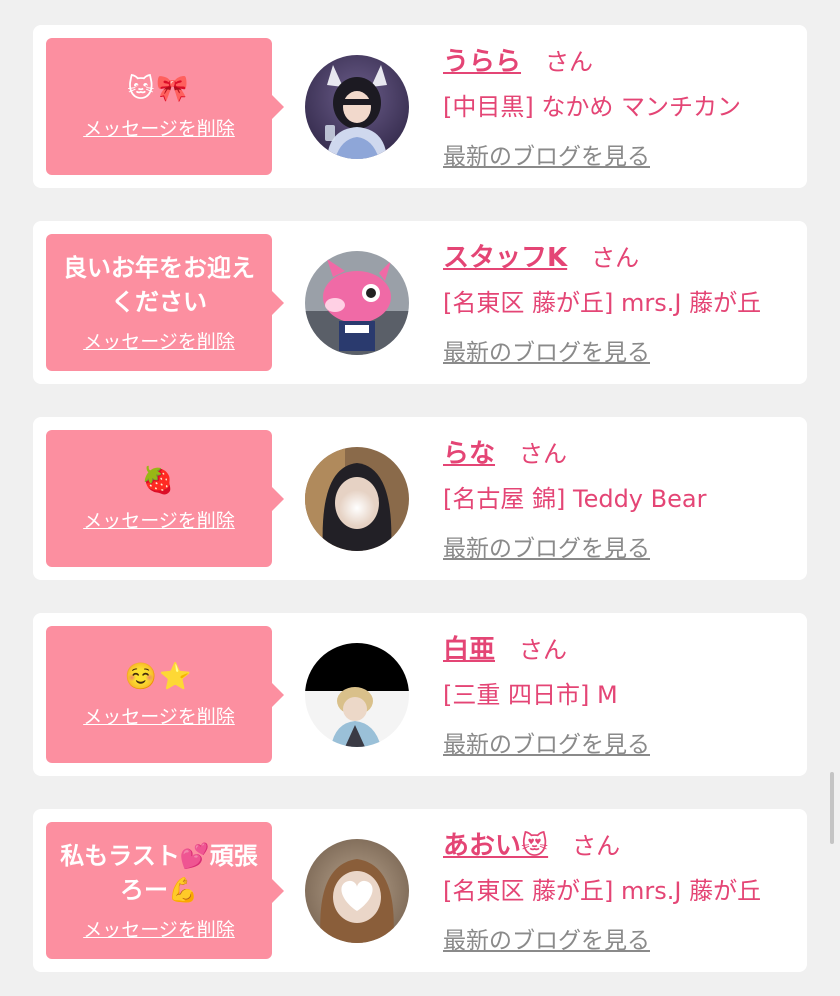 The width and height of the screenshot is (840, 996). I want to click on sender-info: スタッフK さん [名東区 藤が丘] mrs.J 藤が丘 最新のブログを見る, so click(623, 301).